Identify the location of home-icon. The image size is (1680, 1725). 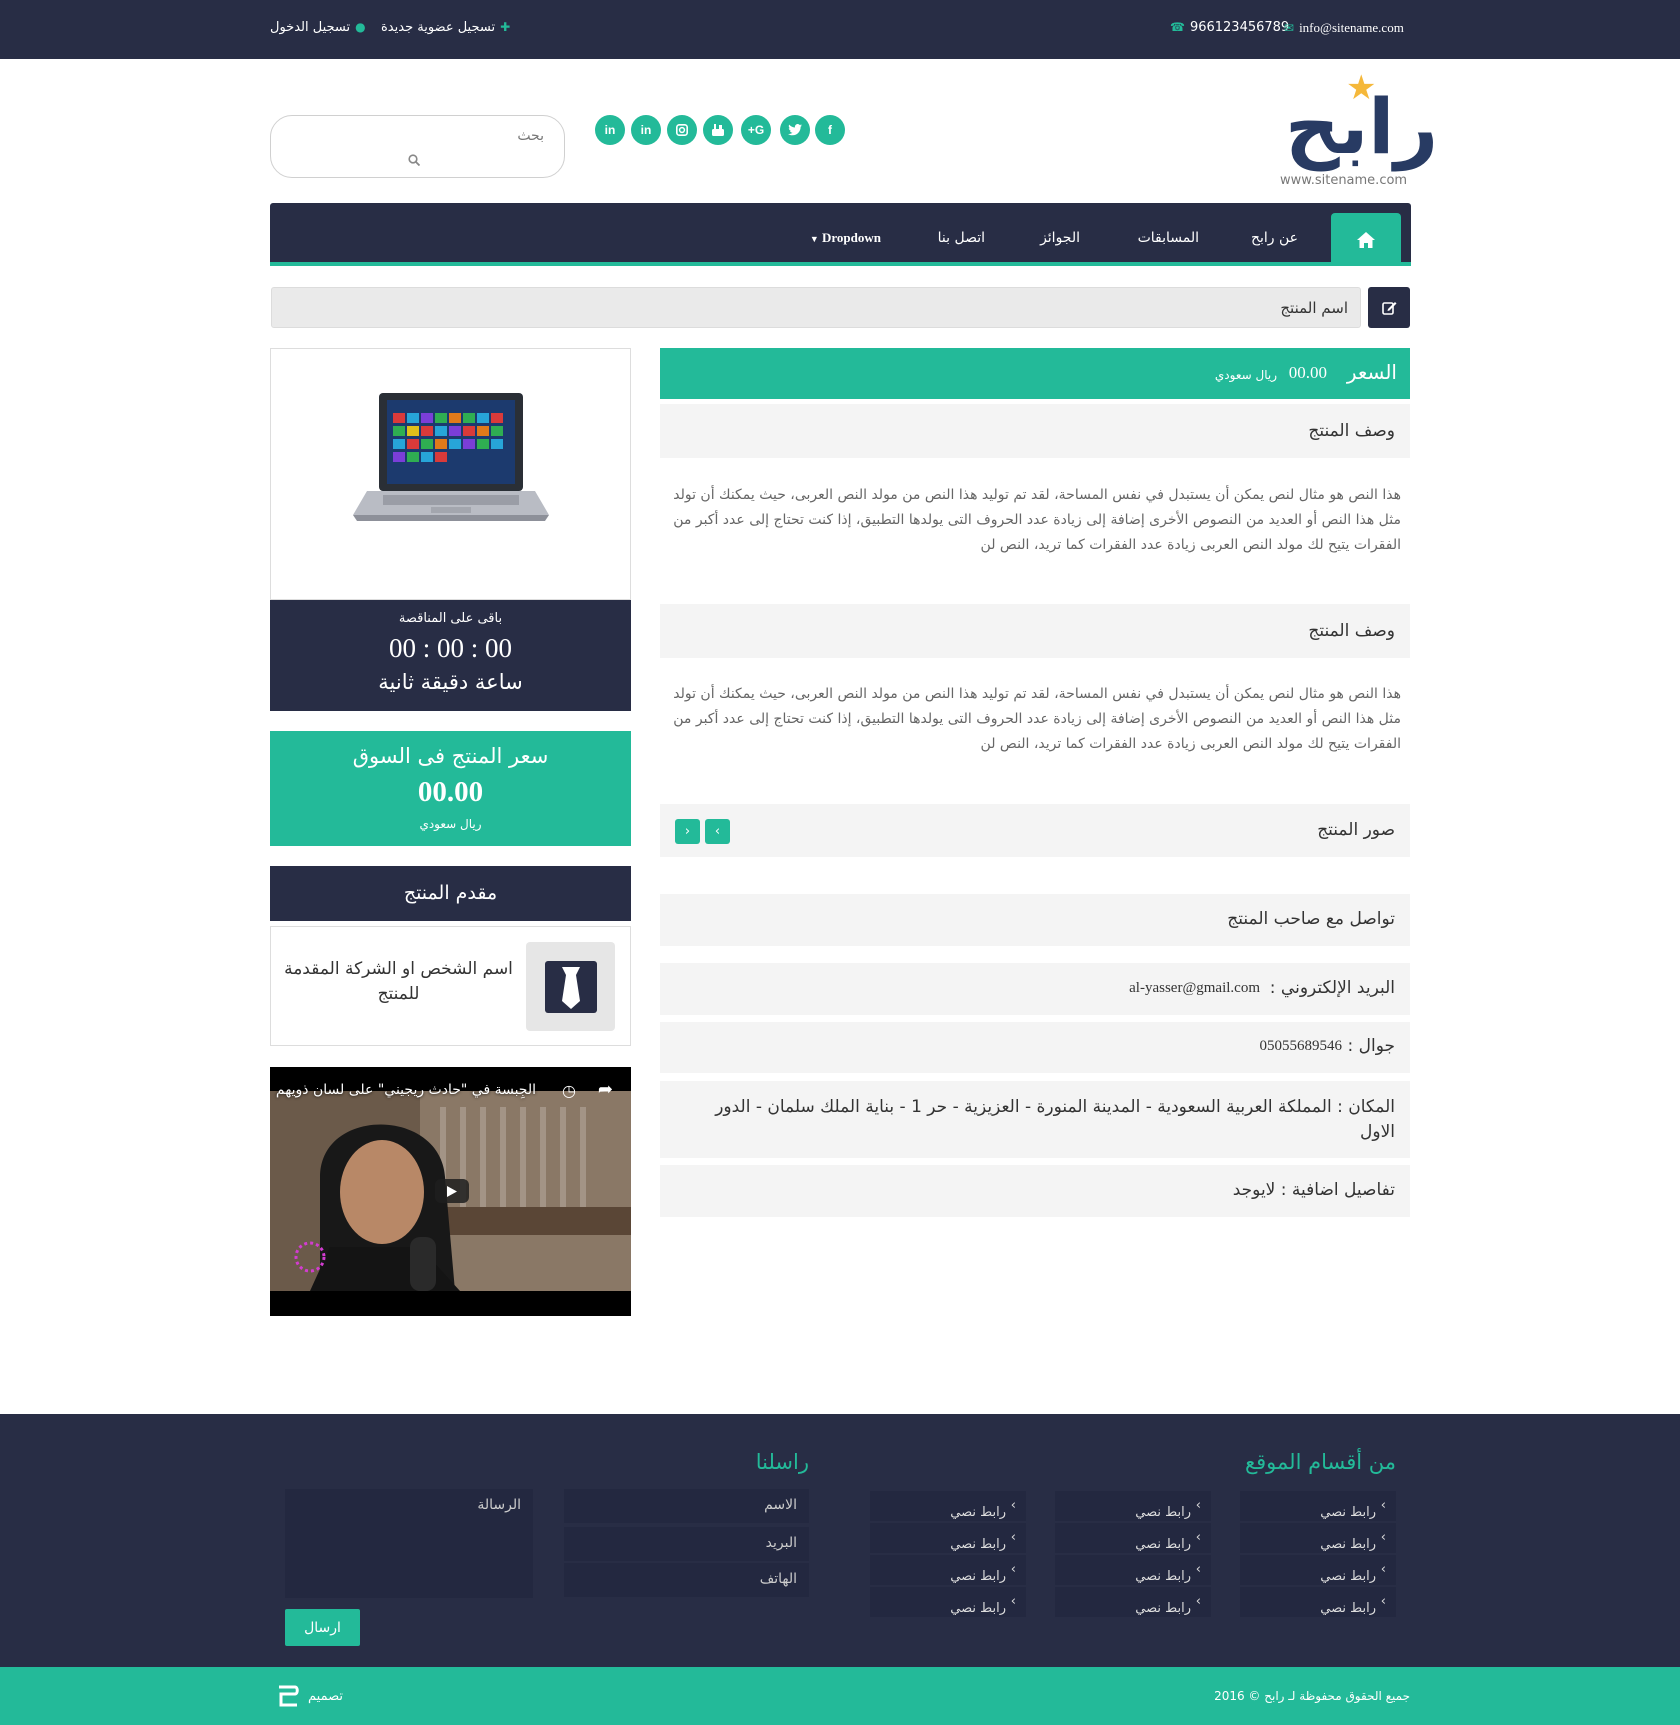
(1366, 239).